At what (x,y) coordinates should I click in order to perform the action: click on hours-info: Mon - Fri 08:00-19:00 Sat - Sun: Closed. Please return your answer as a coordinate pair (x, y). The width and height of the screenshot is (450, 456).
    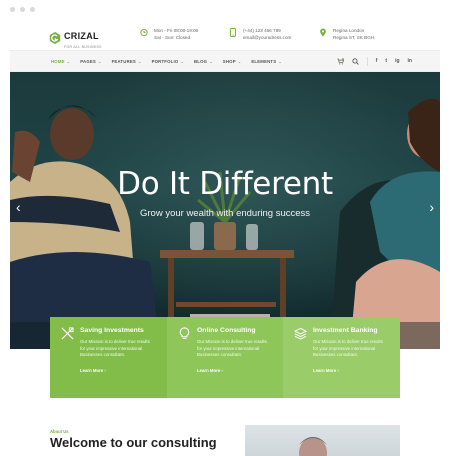
    Looking at the image, I should click on (169, 34).